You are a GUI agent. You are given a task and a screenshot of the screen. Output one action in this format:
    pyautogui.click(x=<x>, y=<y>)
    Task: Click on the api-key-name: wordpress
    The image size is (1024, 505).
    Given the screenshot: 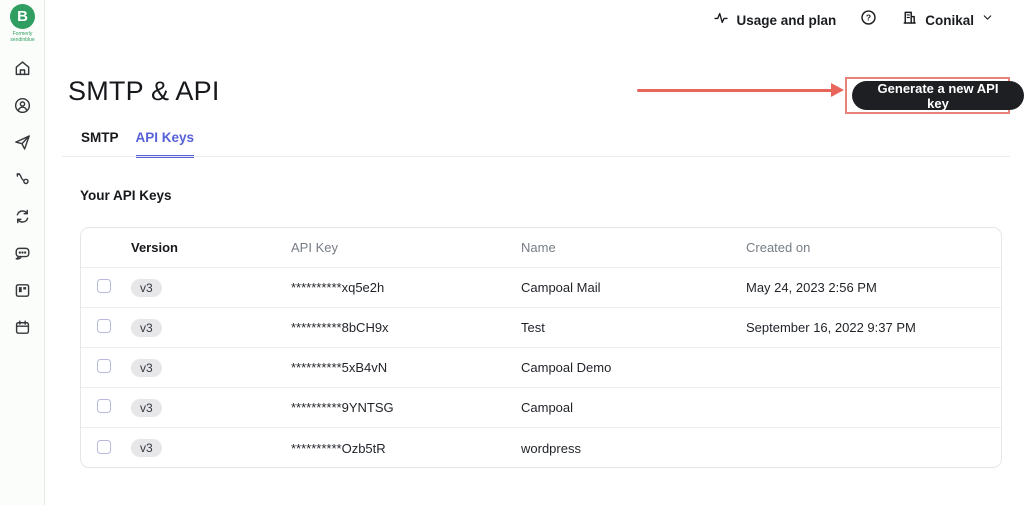 What is the action you would take?
    pyautogui.click(x=551, y=448)
    